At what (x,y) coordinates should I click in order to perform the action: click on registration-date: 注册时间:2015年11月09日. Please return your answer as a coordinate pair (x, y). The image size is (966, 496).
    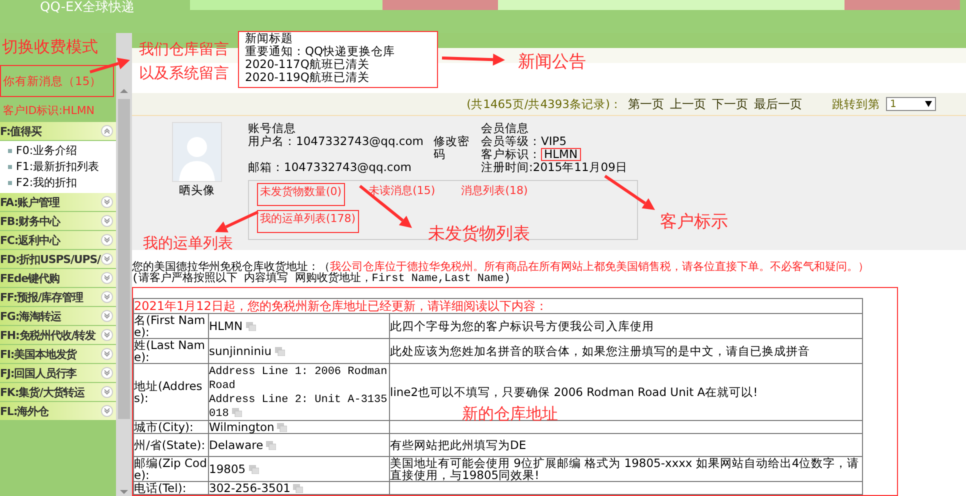
    Looking at the image, I should click on (554, 167).